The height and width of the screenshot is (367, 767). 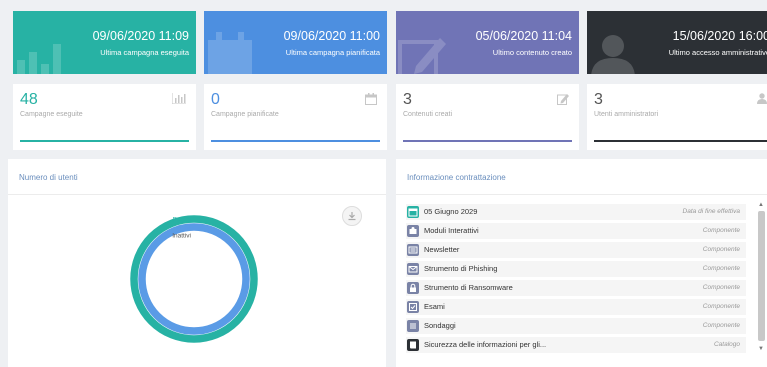 I want to click on contract-item-name: Sondaggi, so click(x=440, y=325).